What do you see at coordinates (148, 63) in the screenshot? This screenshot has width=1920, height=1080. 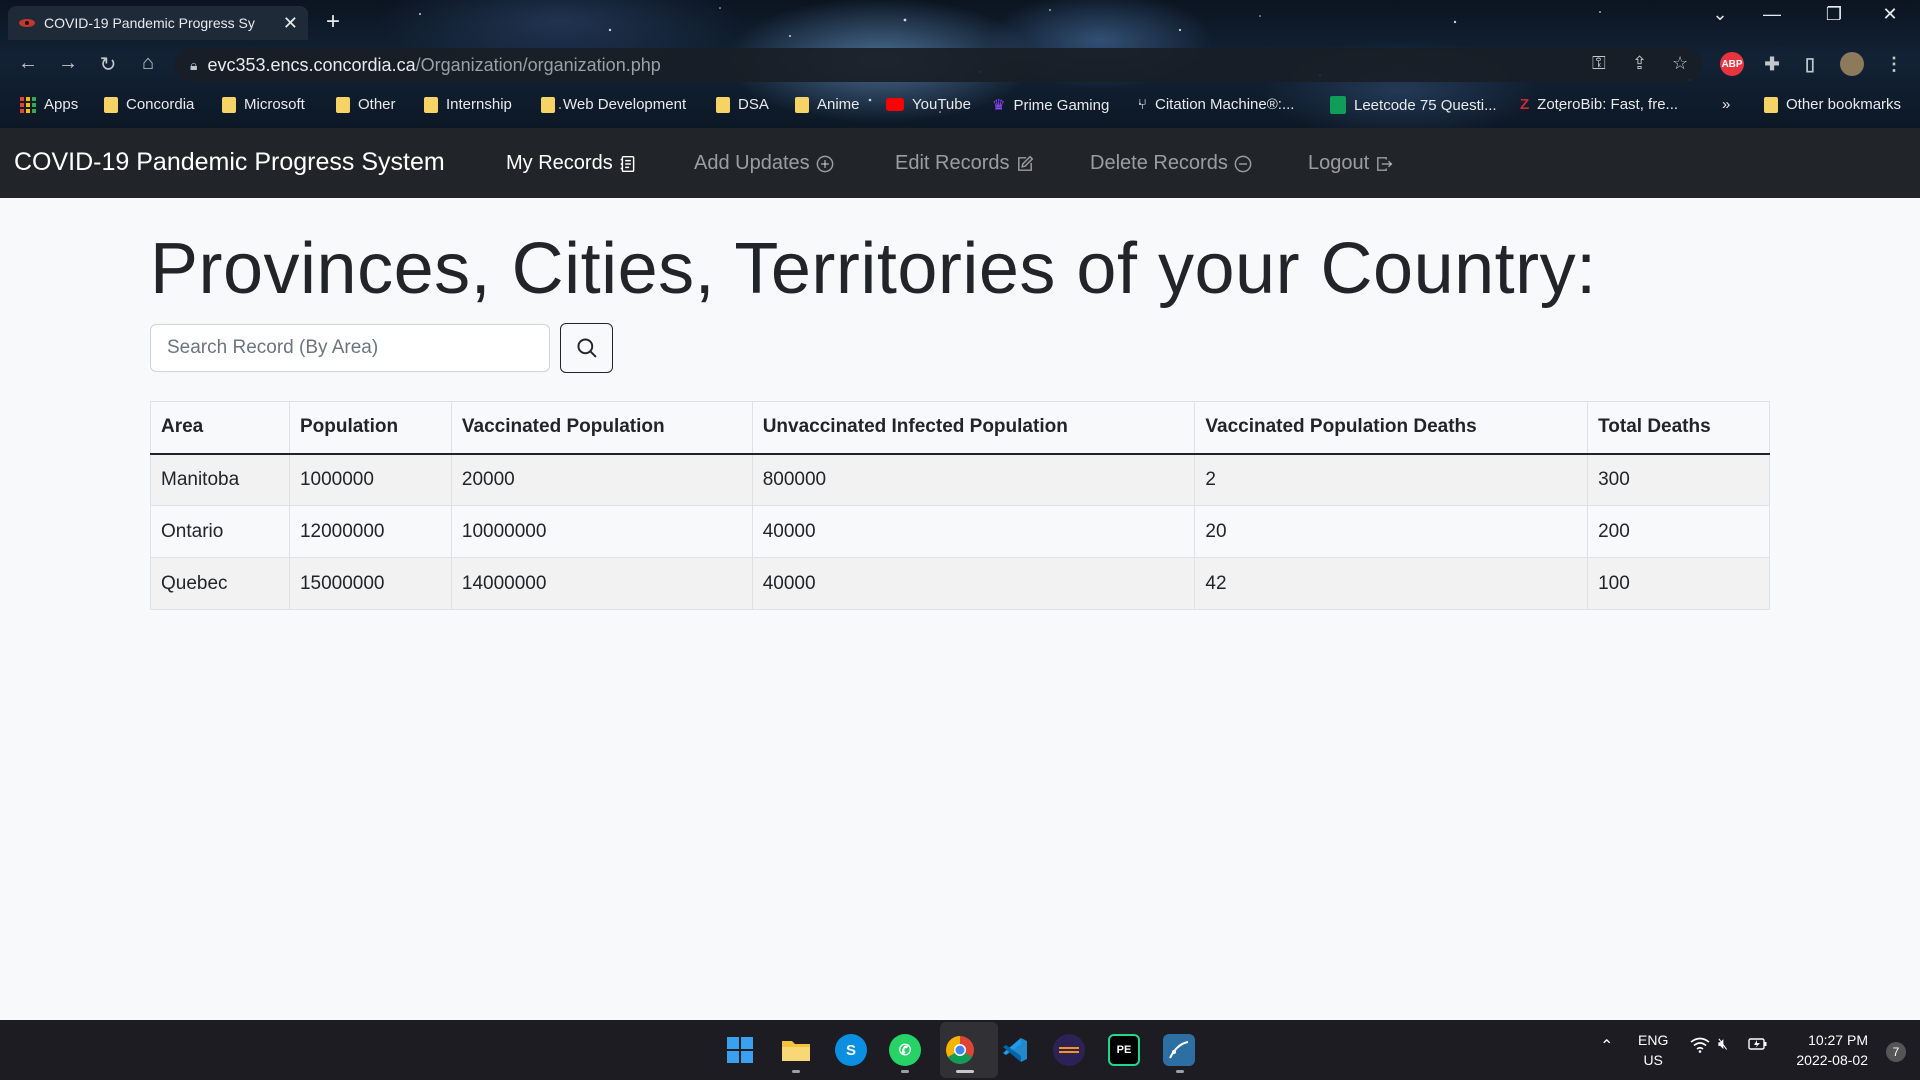 I see `home-icon: ⌂` at bounding box center [148, 63].